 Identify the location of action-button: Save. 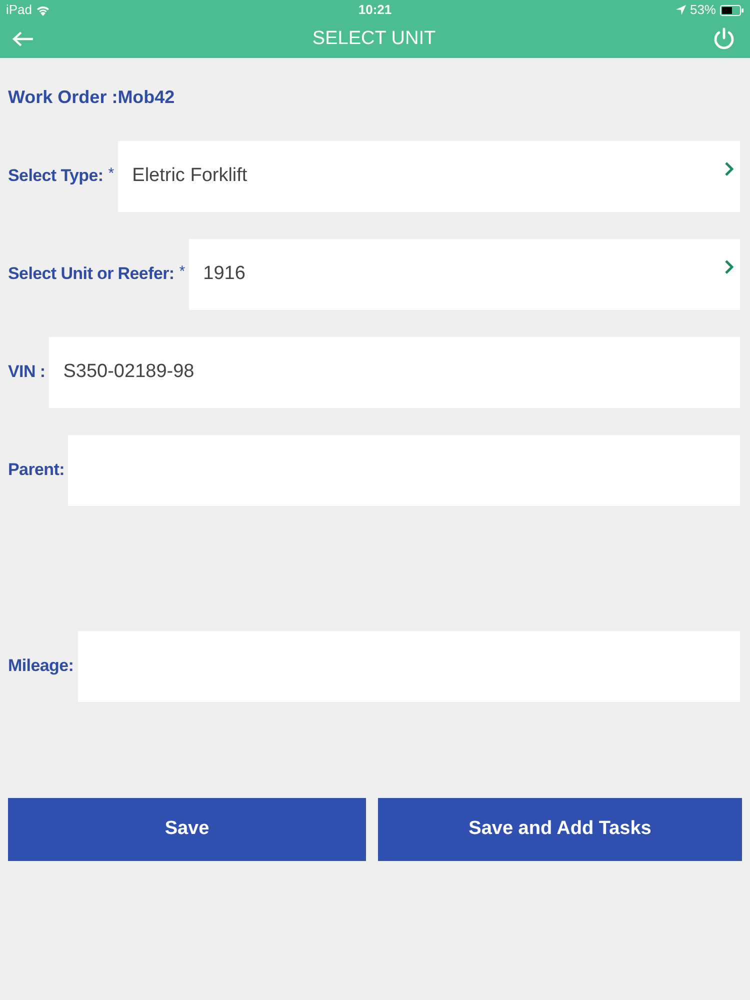
(187, 829).